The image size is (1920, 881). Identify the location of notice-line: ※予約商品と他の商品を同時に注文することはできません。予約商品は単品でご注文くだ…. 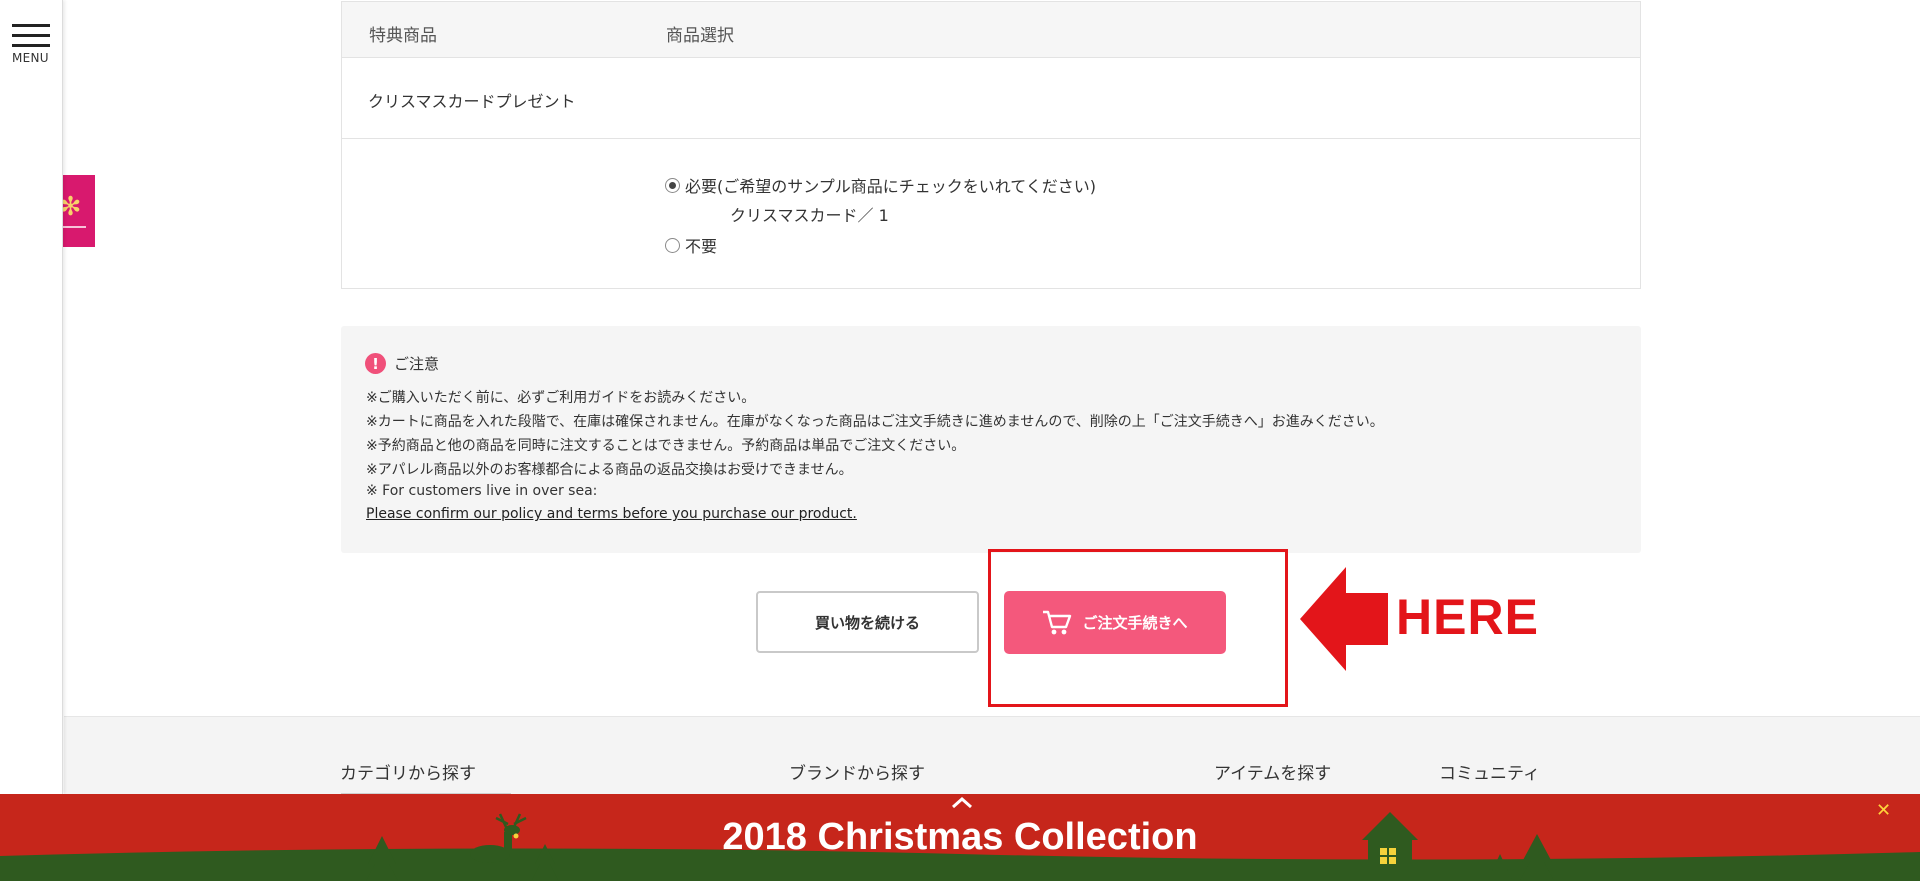
(666, 446).